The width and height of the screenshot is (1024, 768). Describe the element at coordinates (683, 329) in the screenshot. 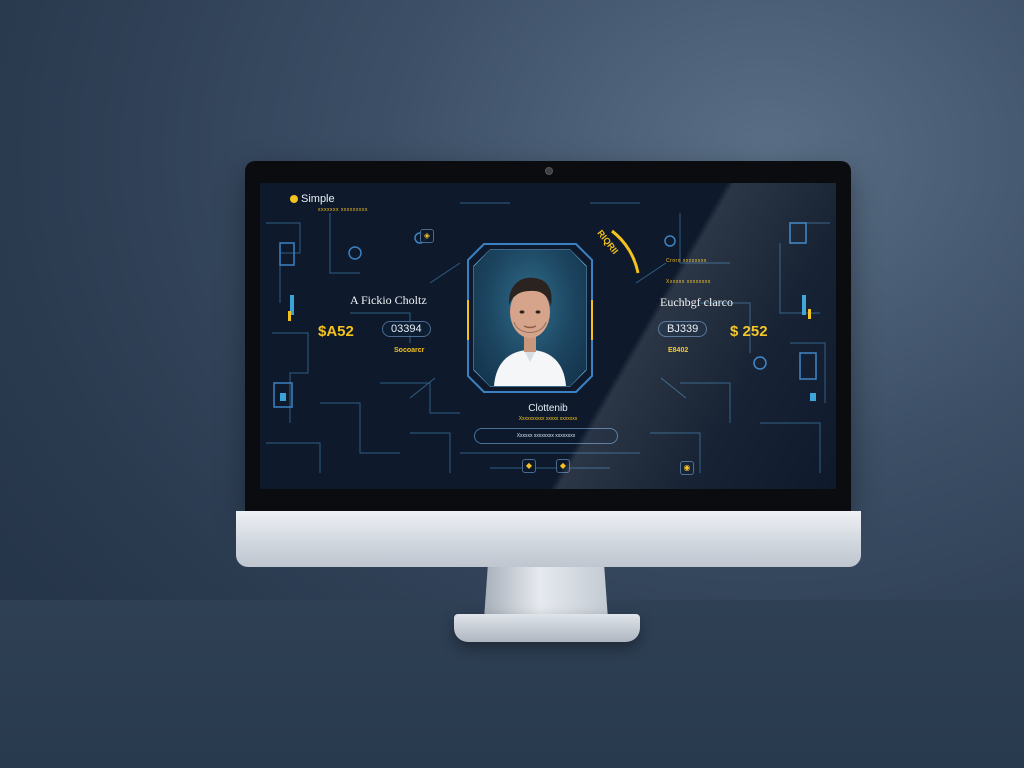

I see `right-value-pill: BJ339` at that location.